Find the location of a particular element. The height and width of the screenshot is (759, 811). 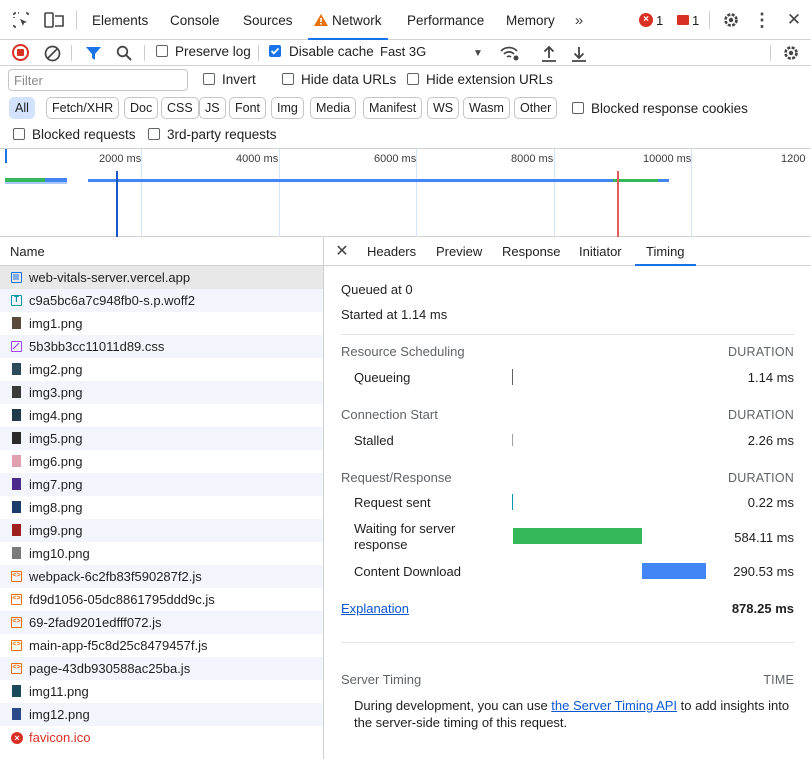

invert-checkbox is located at coordinates (209, 79).